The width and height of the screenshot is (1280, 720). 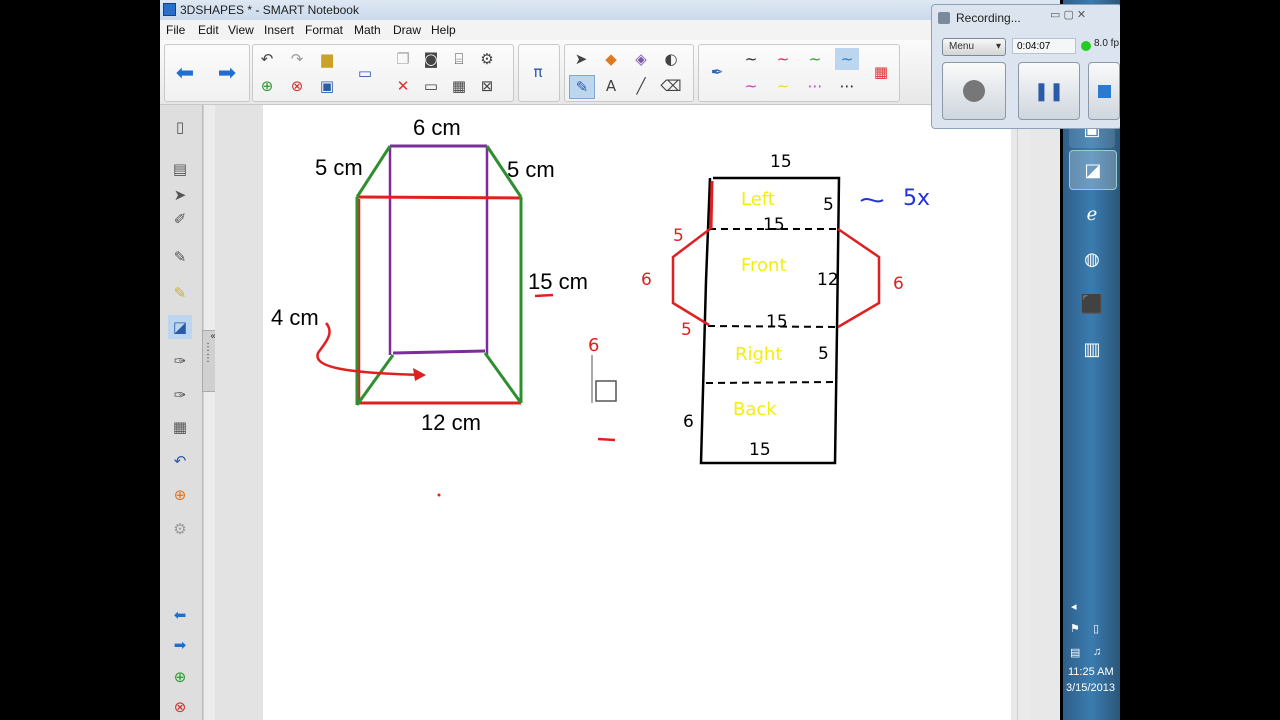 I want to click on acrobat-icon: ⬛, so click(x=1092, y=304).